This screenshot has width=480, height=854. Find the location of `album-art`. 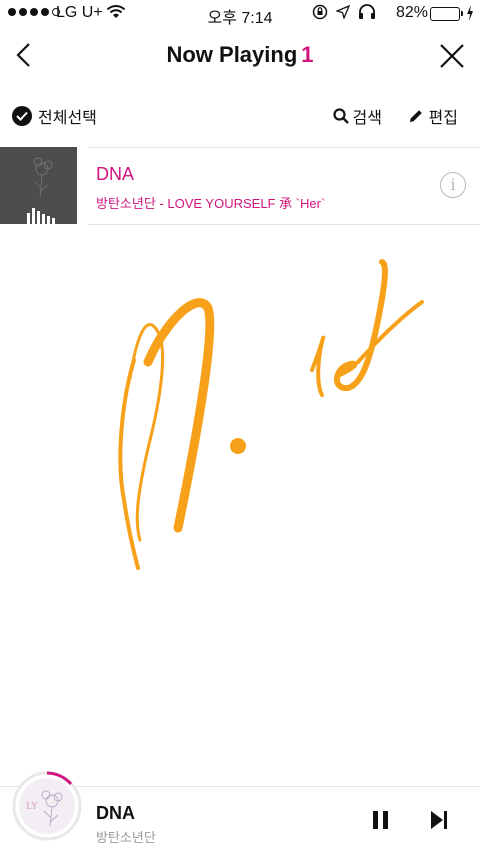

album-art is located at coordinates (38, 185).